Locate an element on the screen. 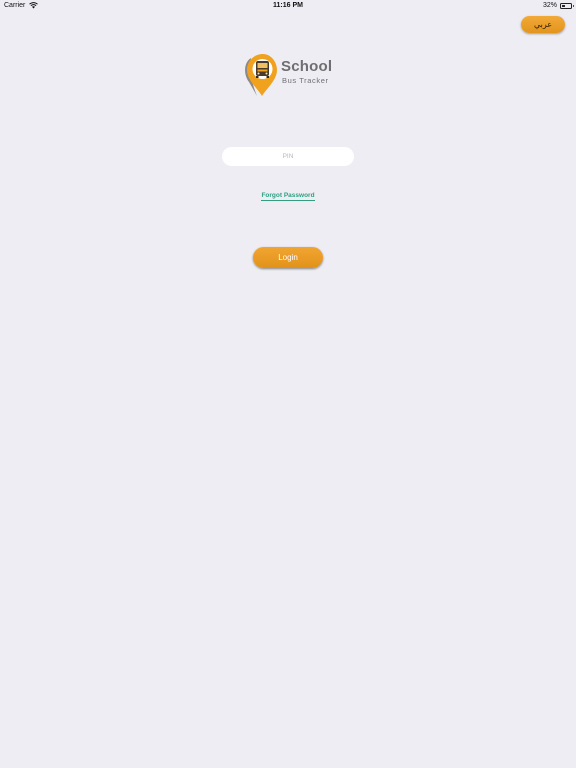  status-time: 11:16 PM is located at coordinates (288, 5).